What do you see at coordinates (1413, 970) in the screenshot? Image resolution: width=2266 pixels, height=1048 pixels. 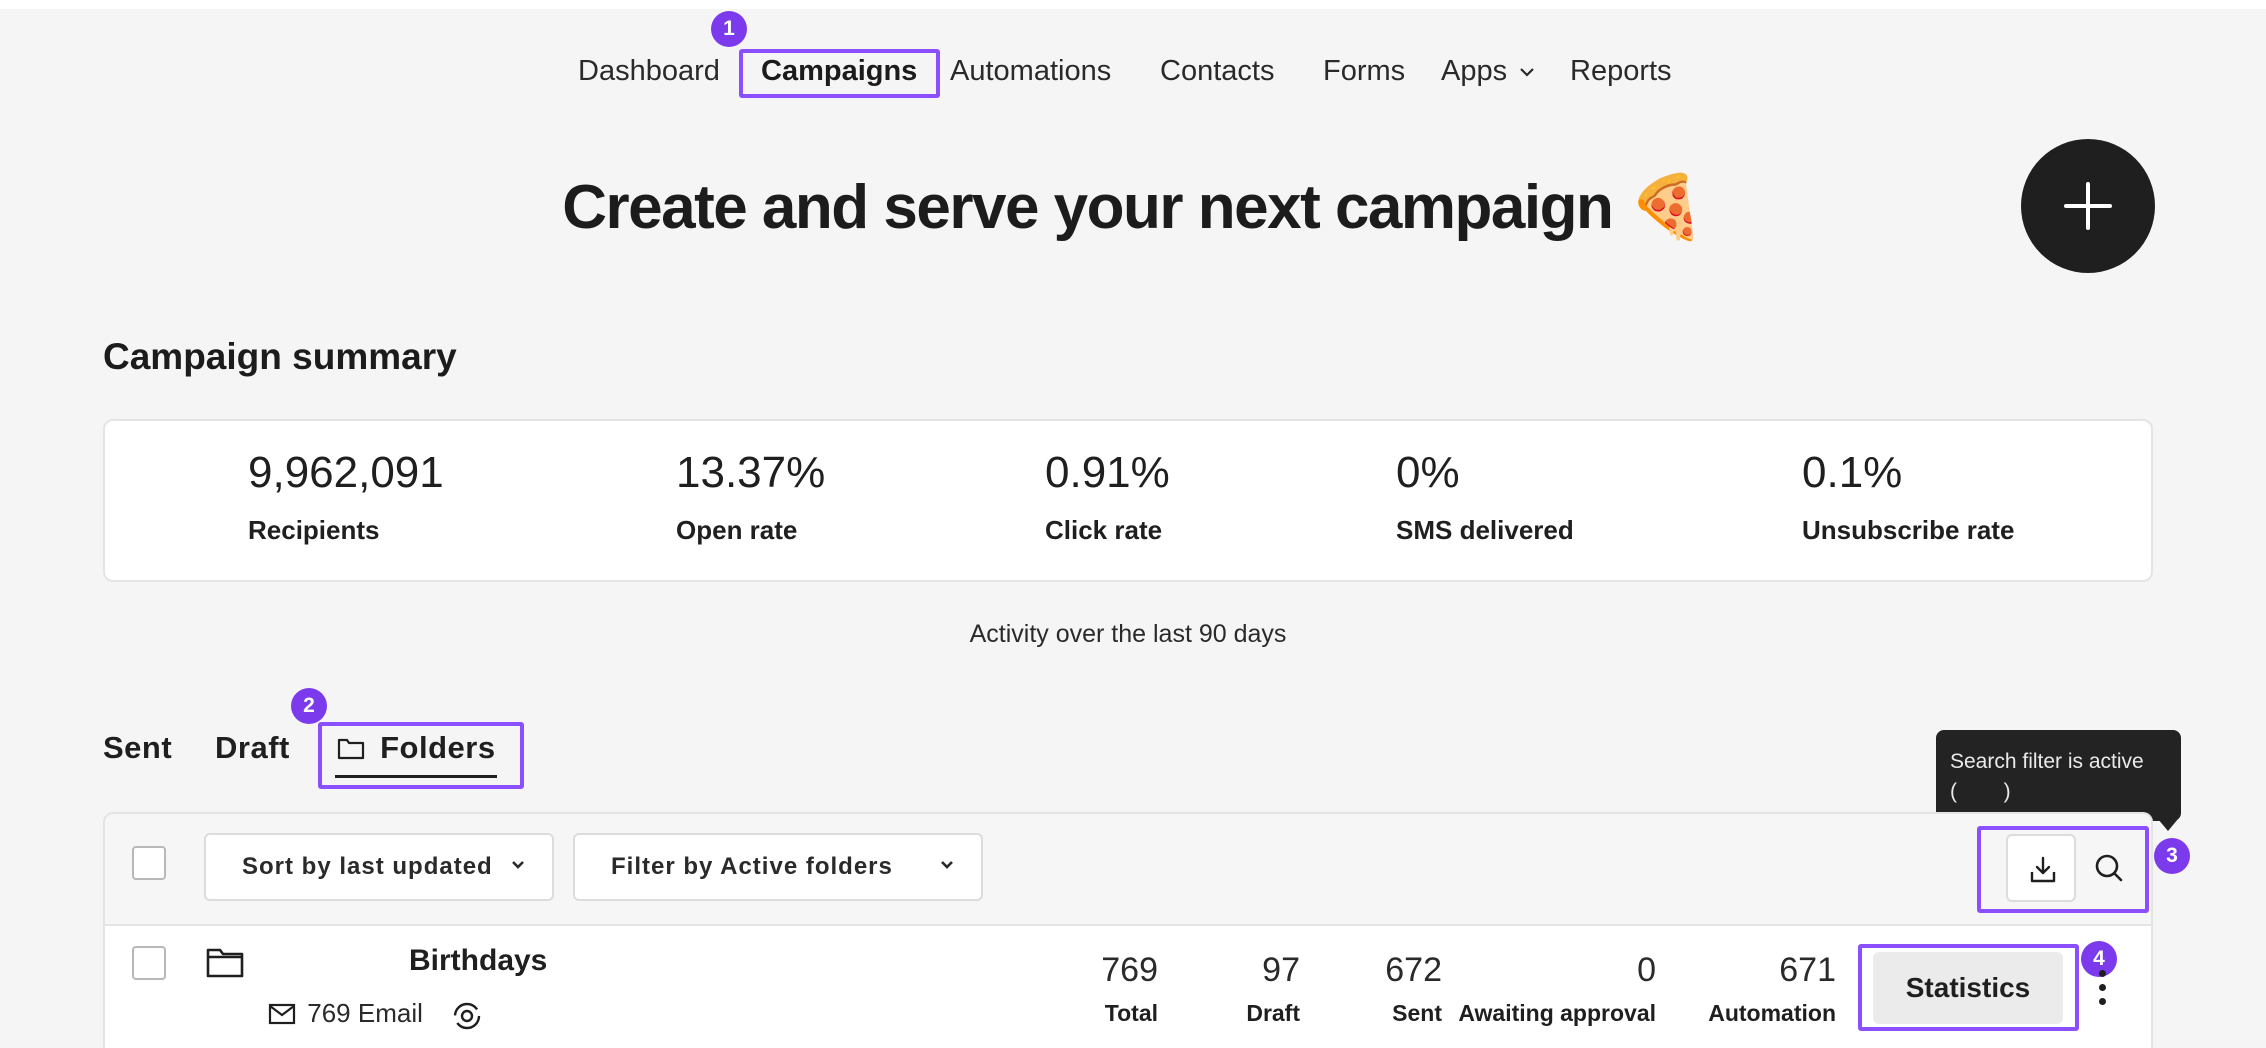 I see `stat-value: 672` at bounding box center [1413, 970].